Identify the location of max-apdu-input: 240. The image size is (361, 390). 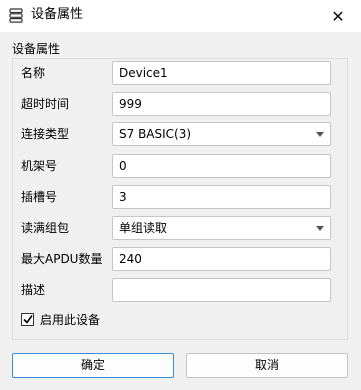
(221, 259).